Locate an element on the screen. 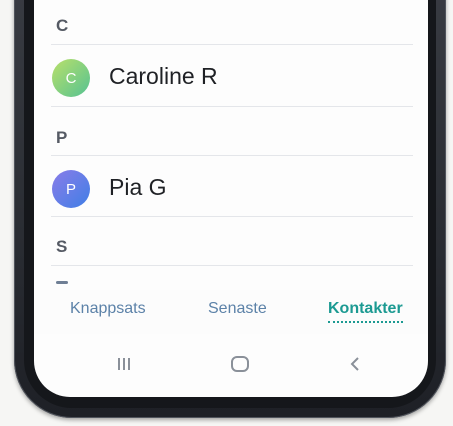 The height and width of the screenshot is (426, 453). tab-senaste: Senaste is located at coordinates (237, 309).